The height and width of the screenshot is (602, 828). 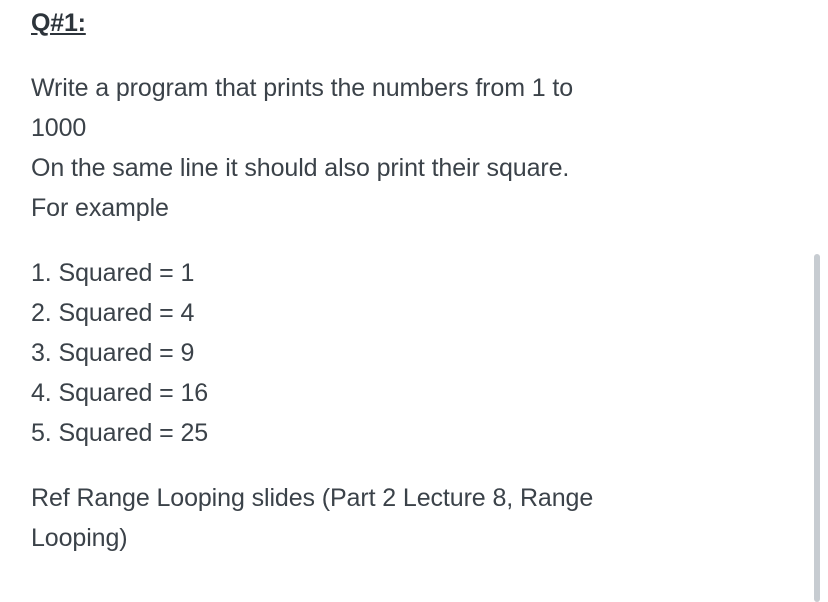 I want to click on intro-line-4: For example, so click(x=100, y=208).